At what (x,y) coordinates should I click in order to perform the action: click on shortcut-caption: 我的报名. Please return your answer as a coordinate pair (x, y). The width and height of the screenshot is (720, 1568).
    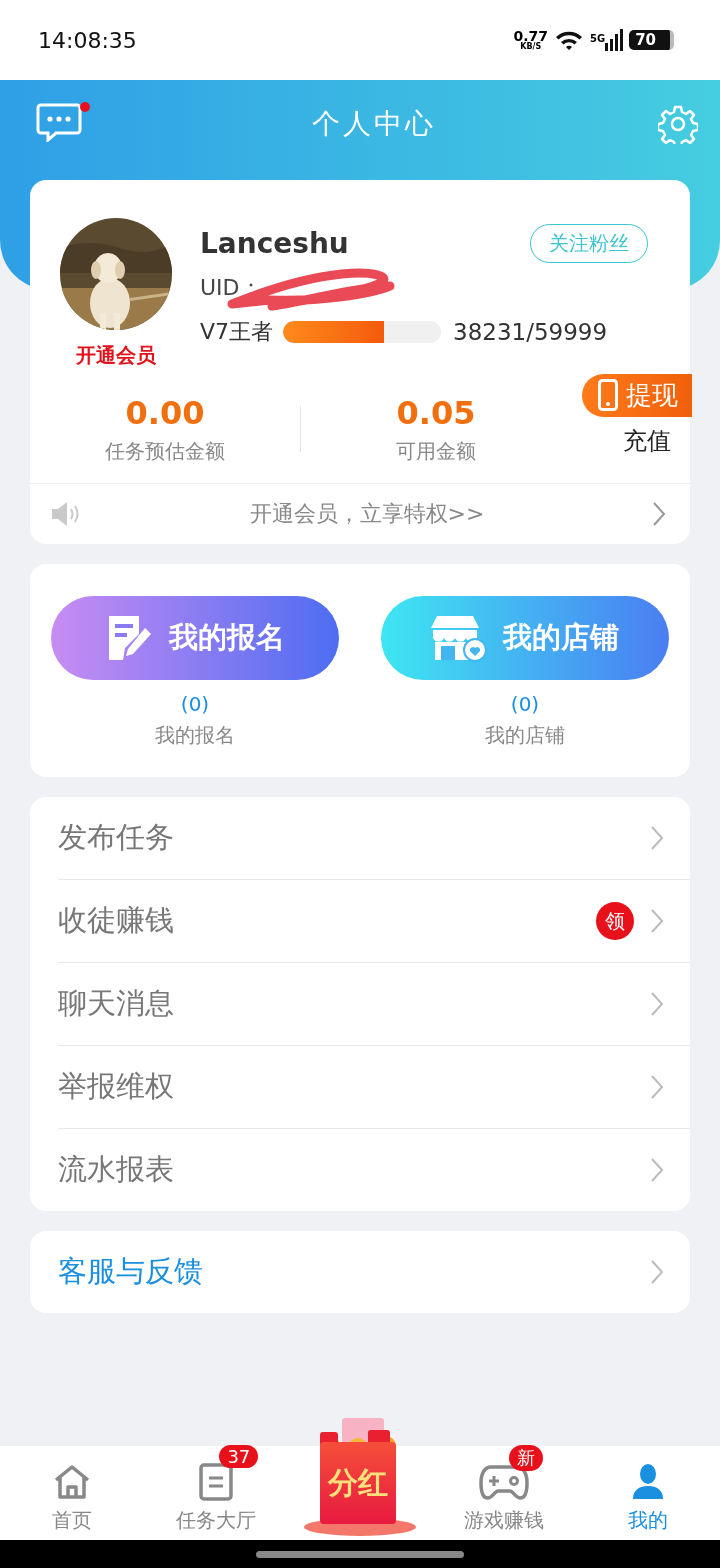
    Looking at the image, I should click on (195, 735).